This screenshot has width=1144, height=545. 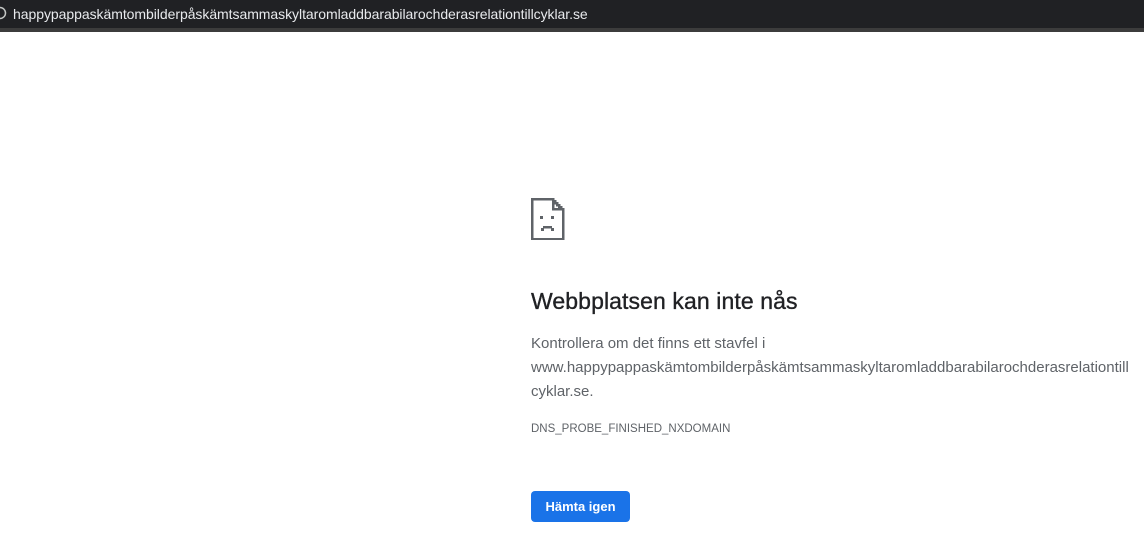 I want to click on toolbar-divider, so click(x=572, y=30).